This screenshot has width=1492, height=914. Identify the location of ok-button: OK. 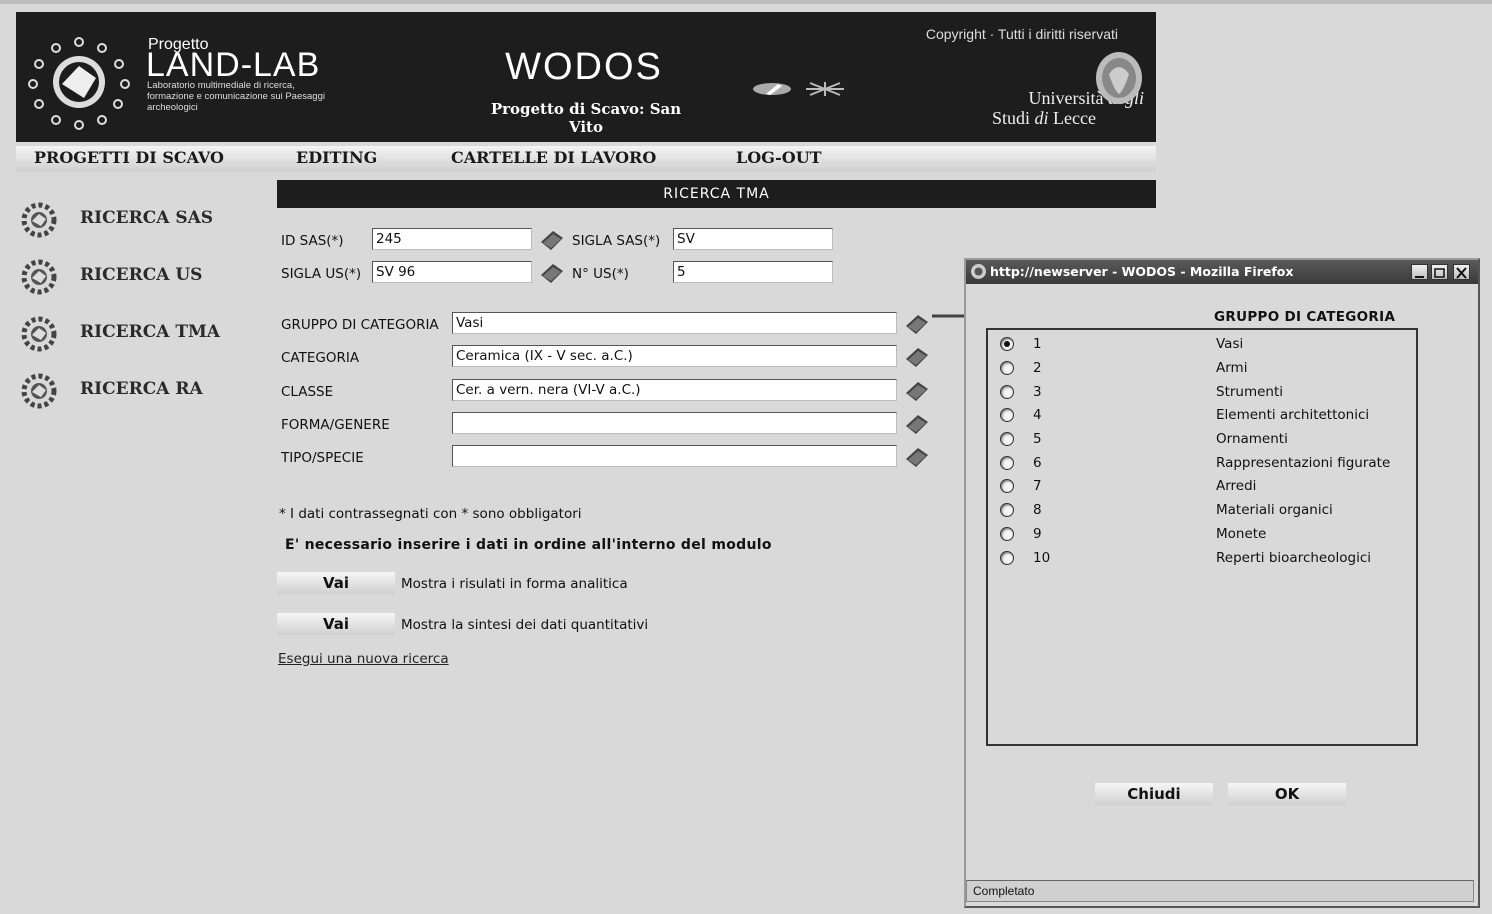
(1287, 794).